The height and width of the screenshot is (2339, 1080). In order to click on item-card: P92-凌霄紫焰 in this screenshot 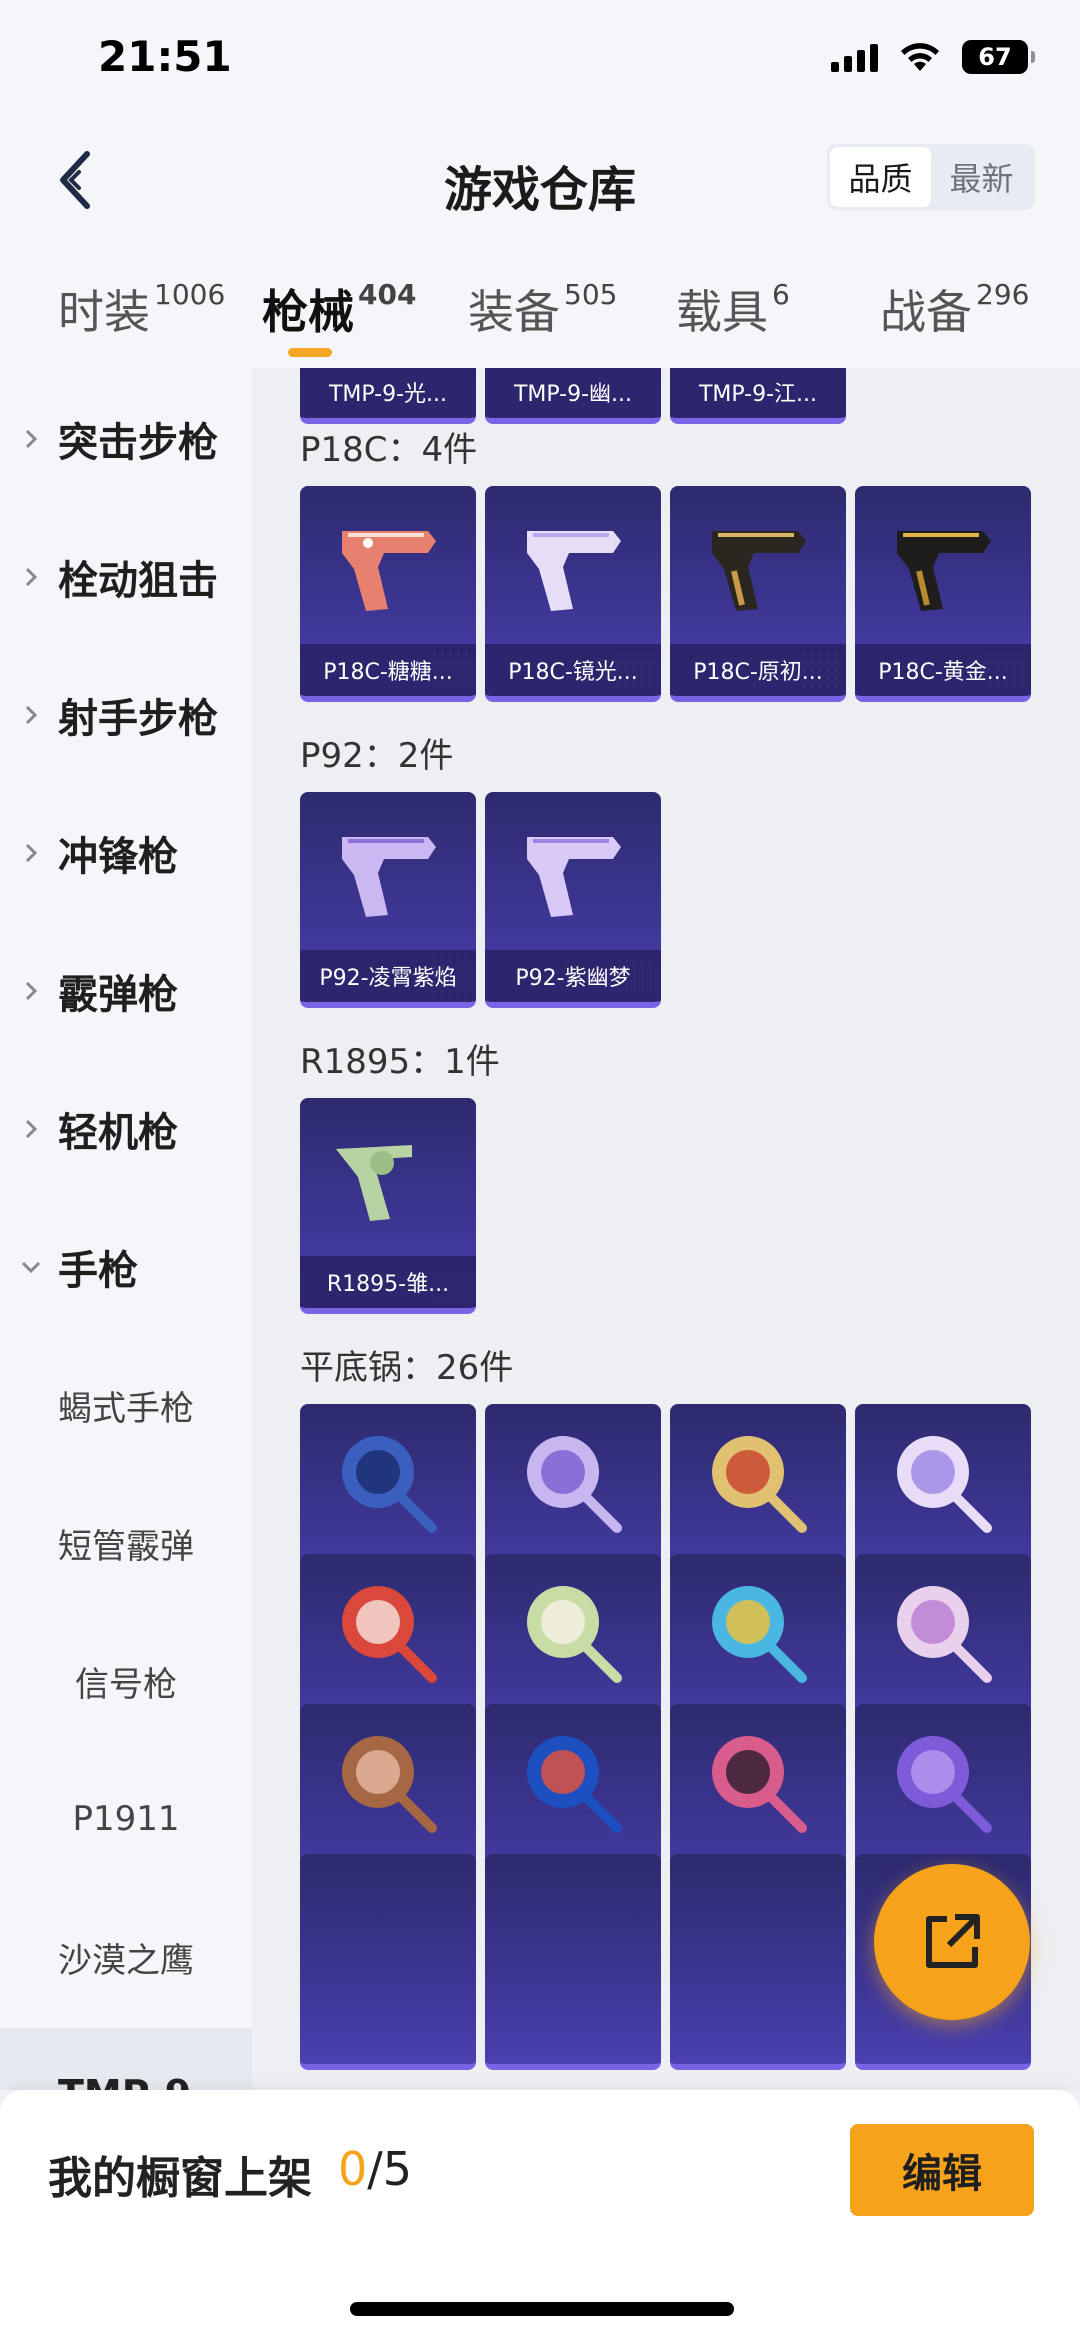, I will do `click(388, 900)`.